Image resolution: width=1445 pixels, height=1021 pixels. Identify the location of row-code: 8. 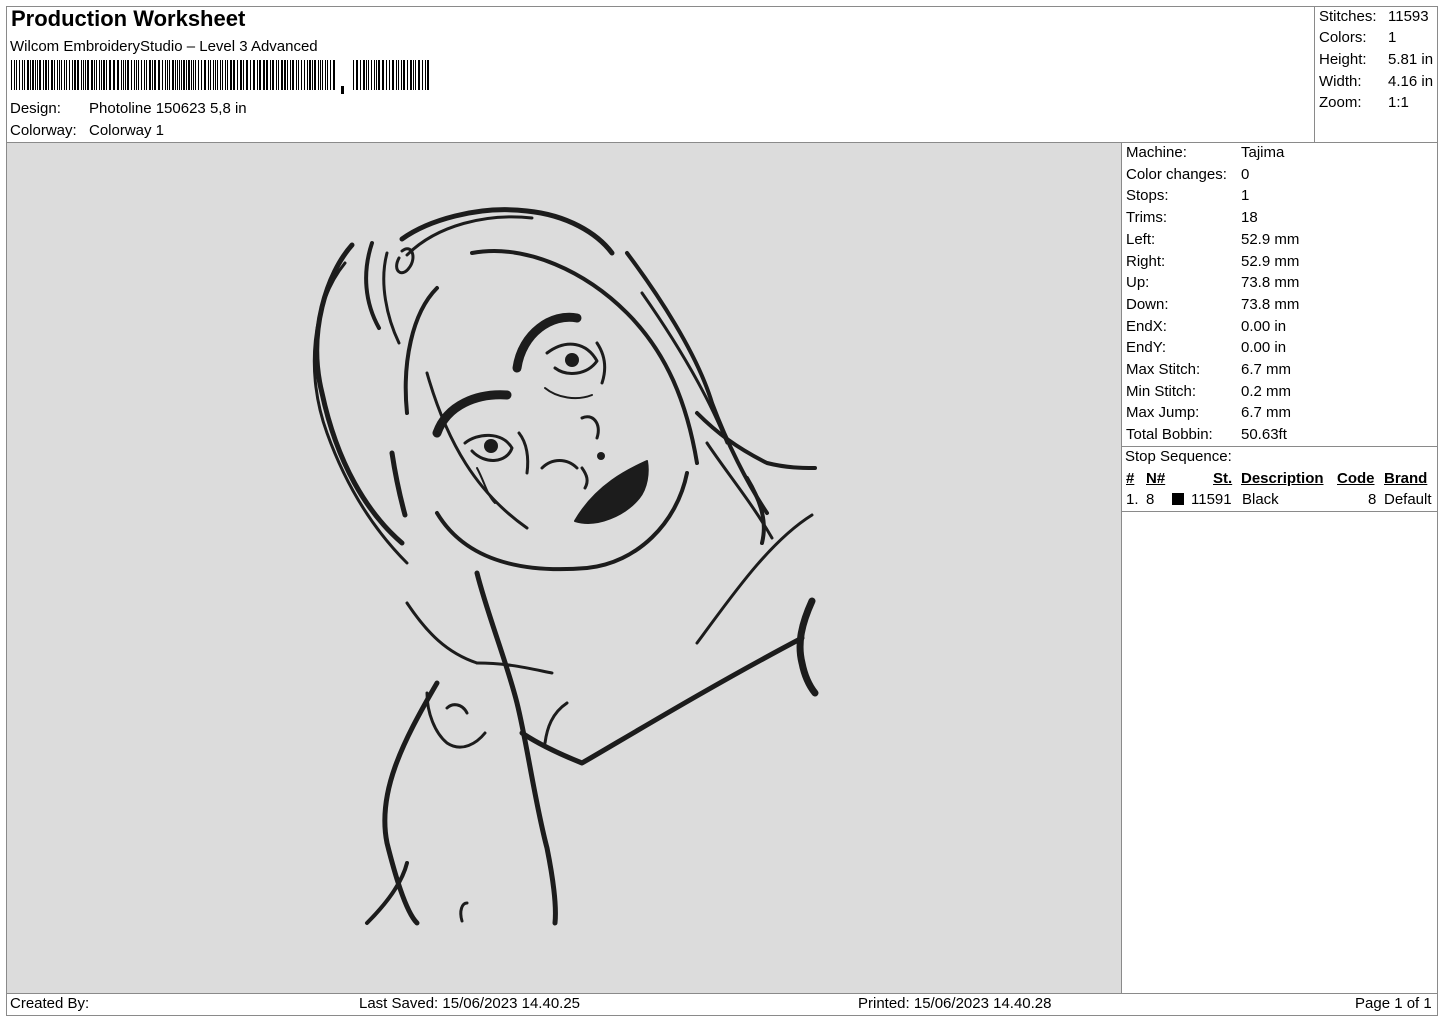
(1372, 499).